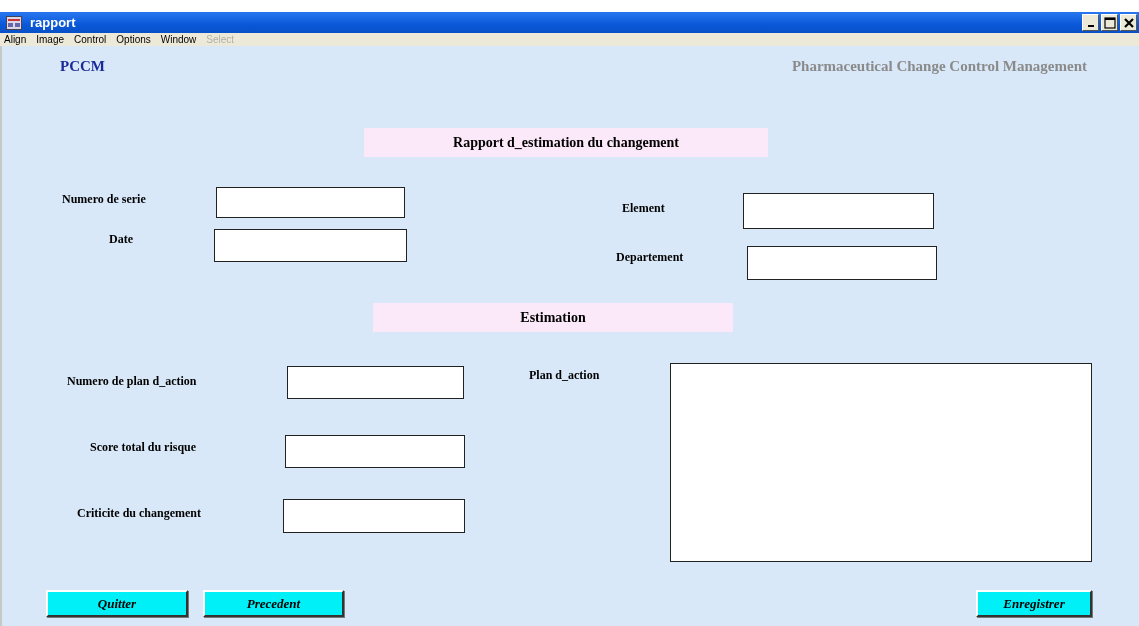 The width and height of the screenshot is (1139, 626). I want to click on window-icon, so click(14, 22).